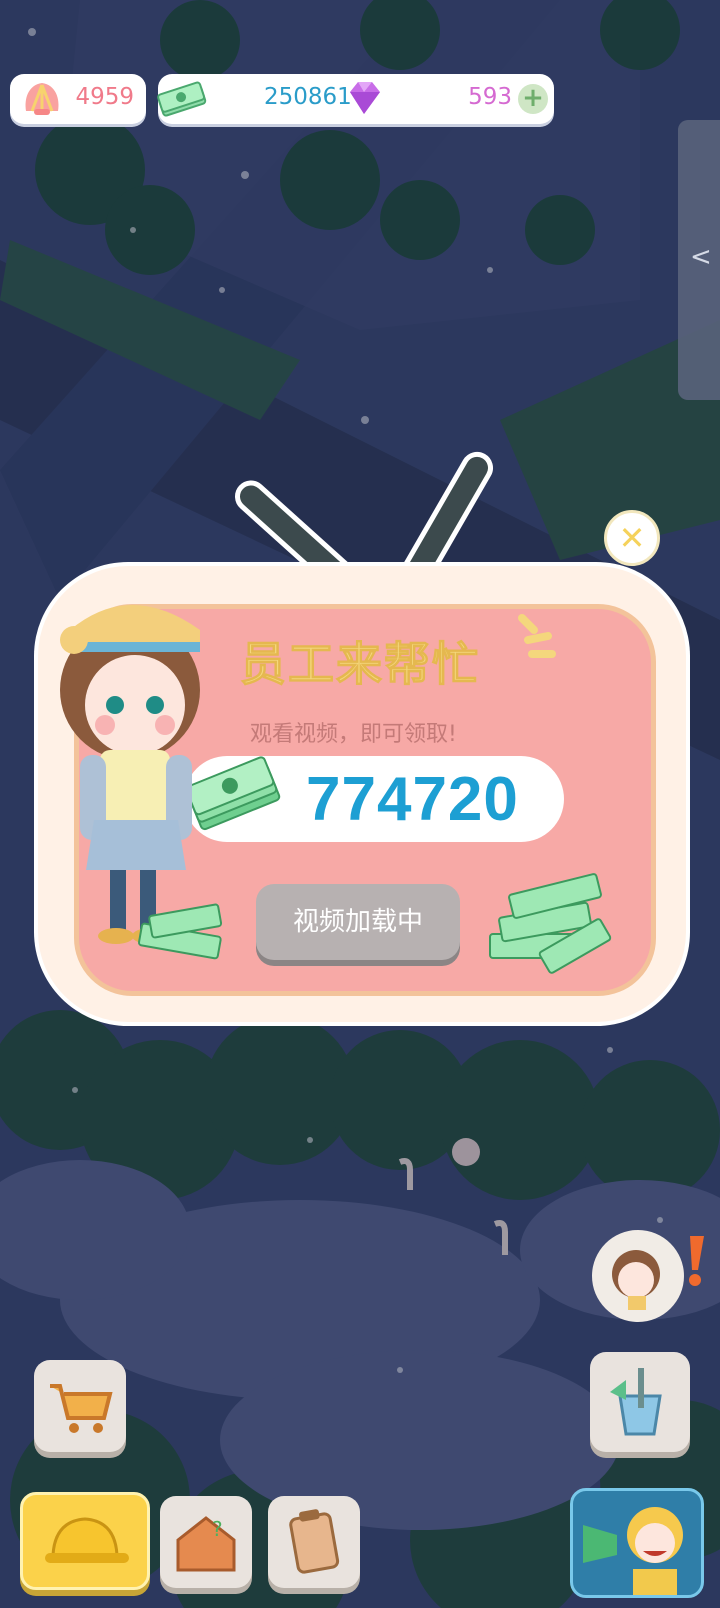  I want to click on gem-icon, so click(365, 98).